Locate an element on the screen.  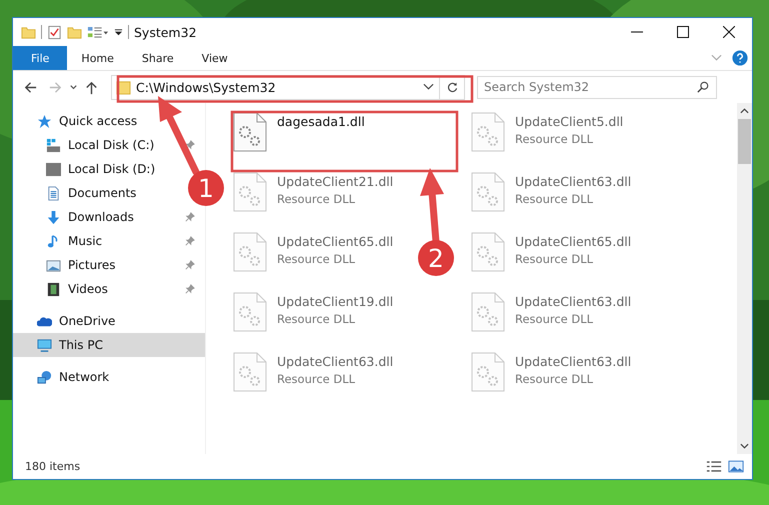
close-icon is located at coordinates (729, 32).